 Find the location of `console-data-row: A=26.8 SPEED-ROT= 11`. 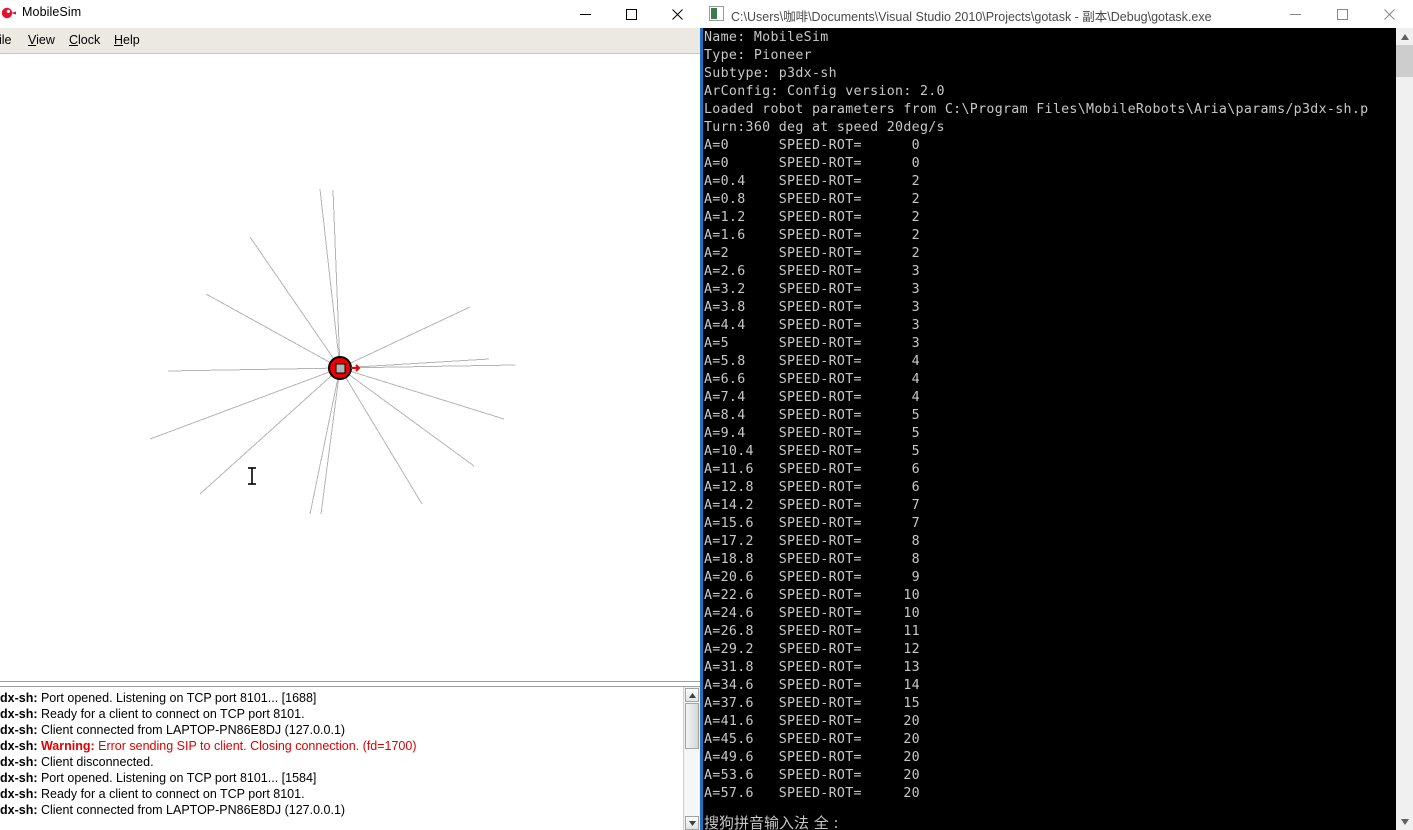

console-data-row: A=26.8 SPEED-ROT= 11 is located at coordinates (812, 631).